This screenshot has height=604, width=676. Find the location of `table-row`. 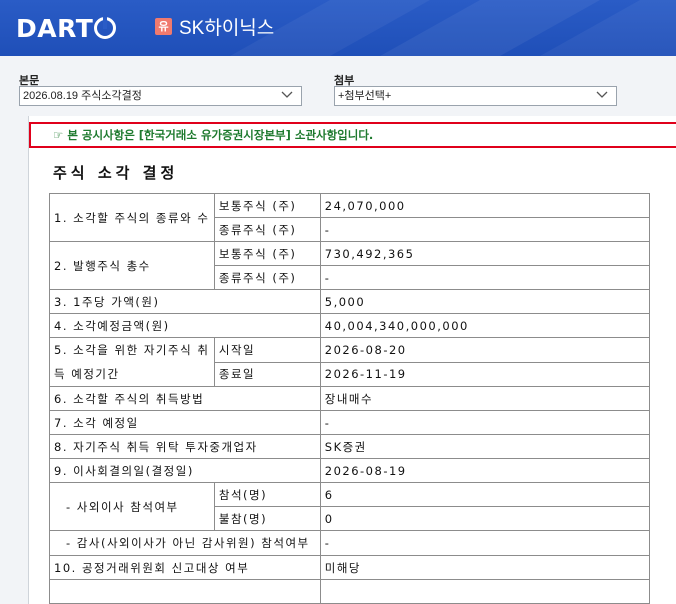

table-row is located at coordinates (350, 591).